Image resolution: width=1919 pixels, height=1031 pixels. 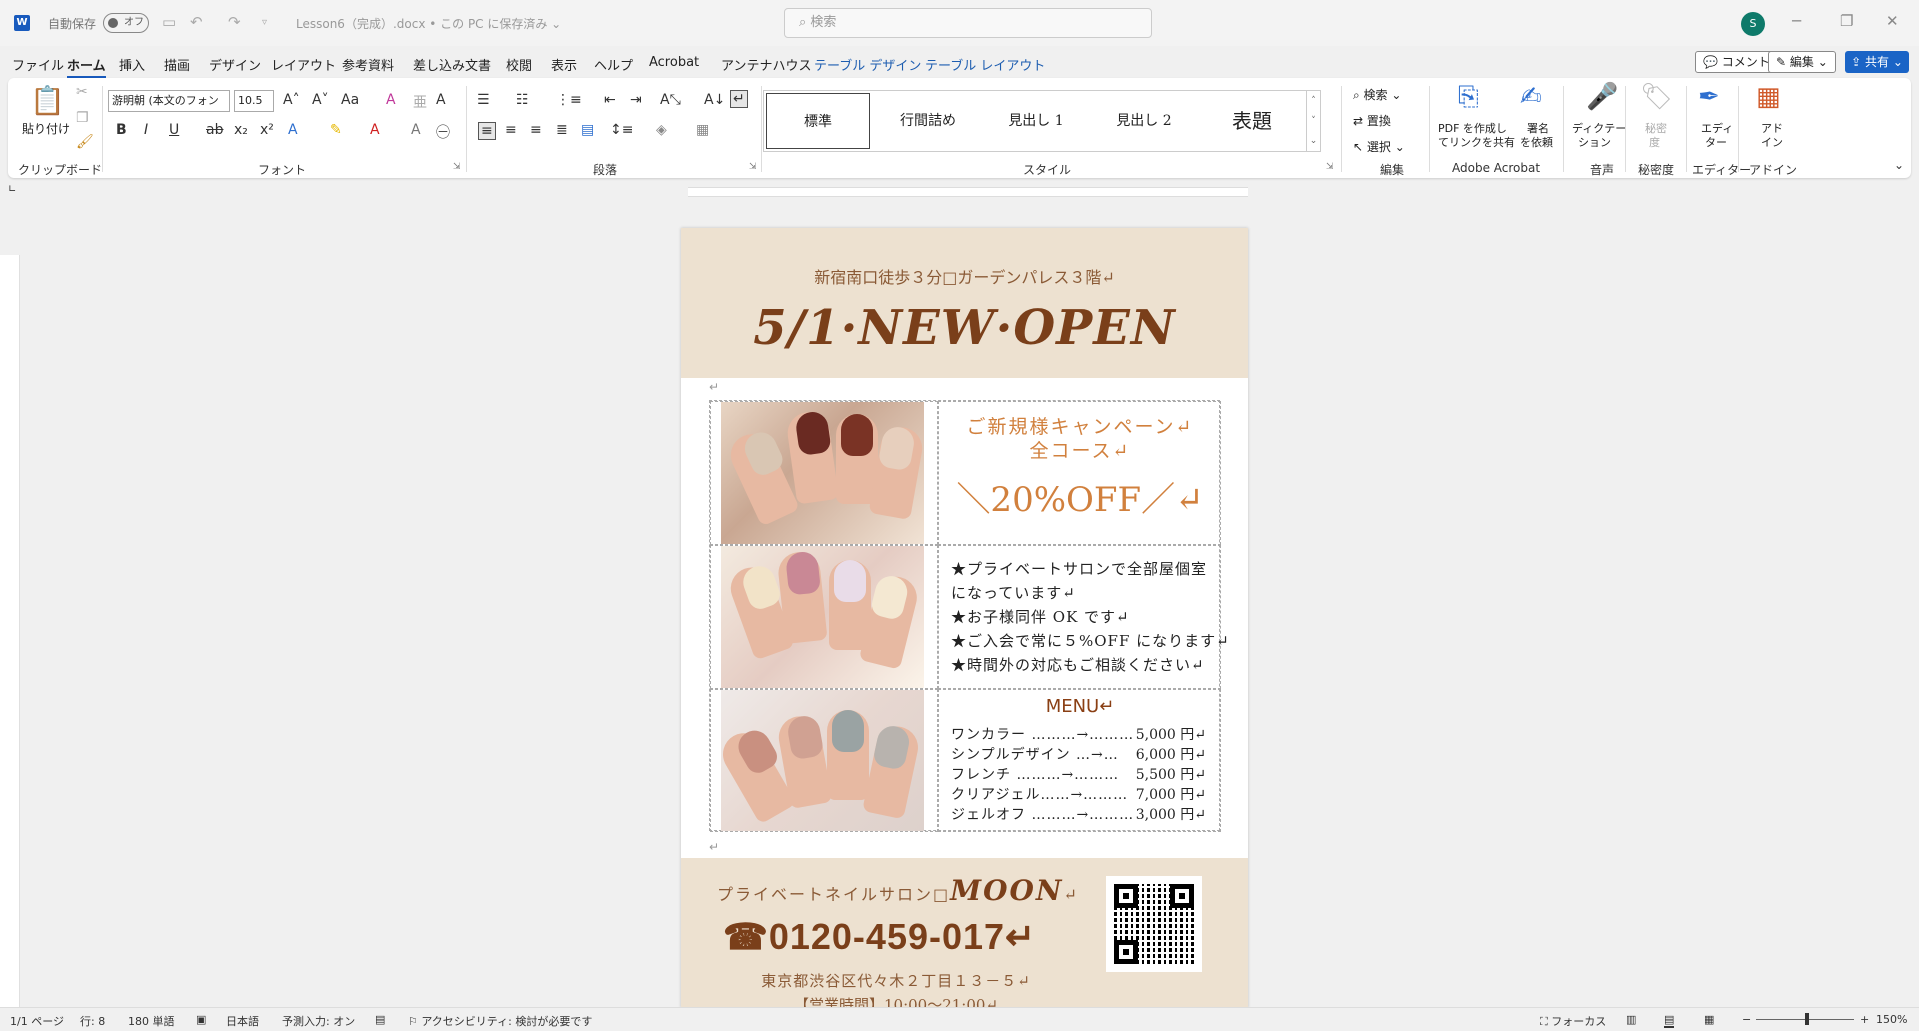 I want to click on proofing-icon: ▣, so click(x=201, y=1019).